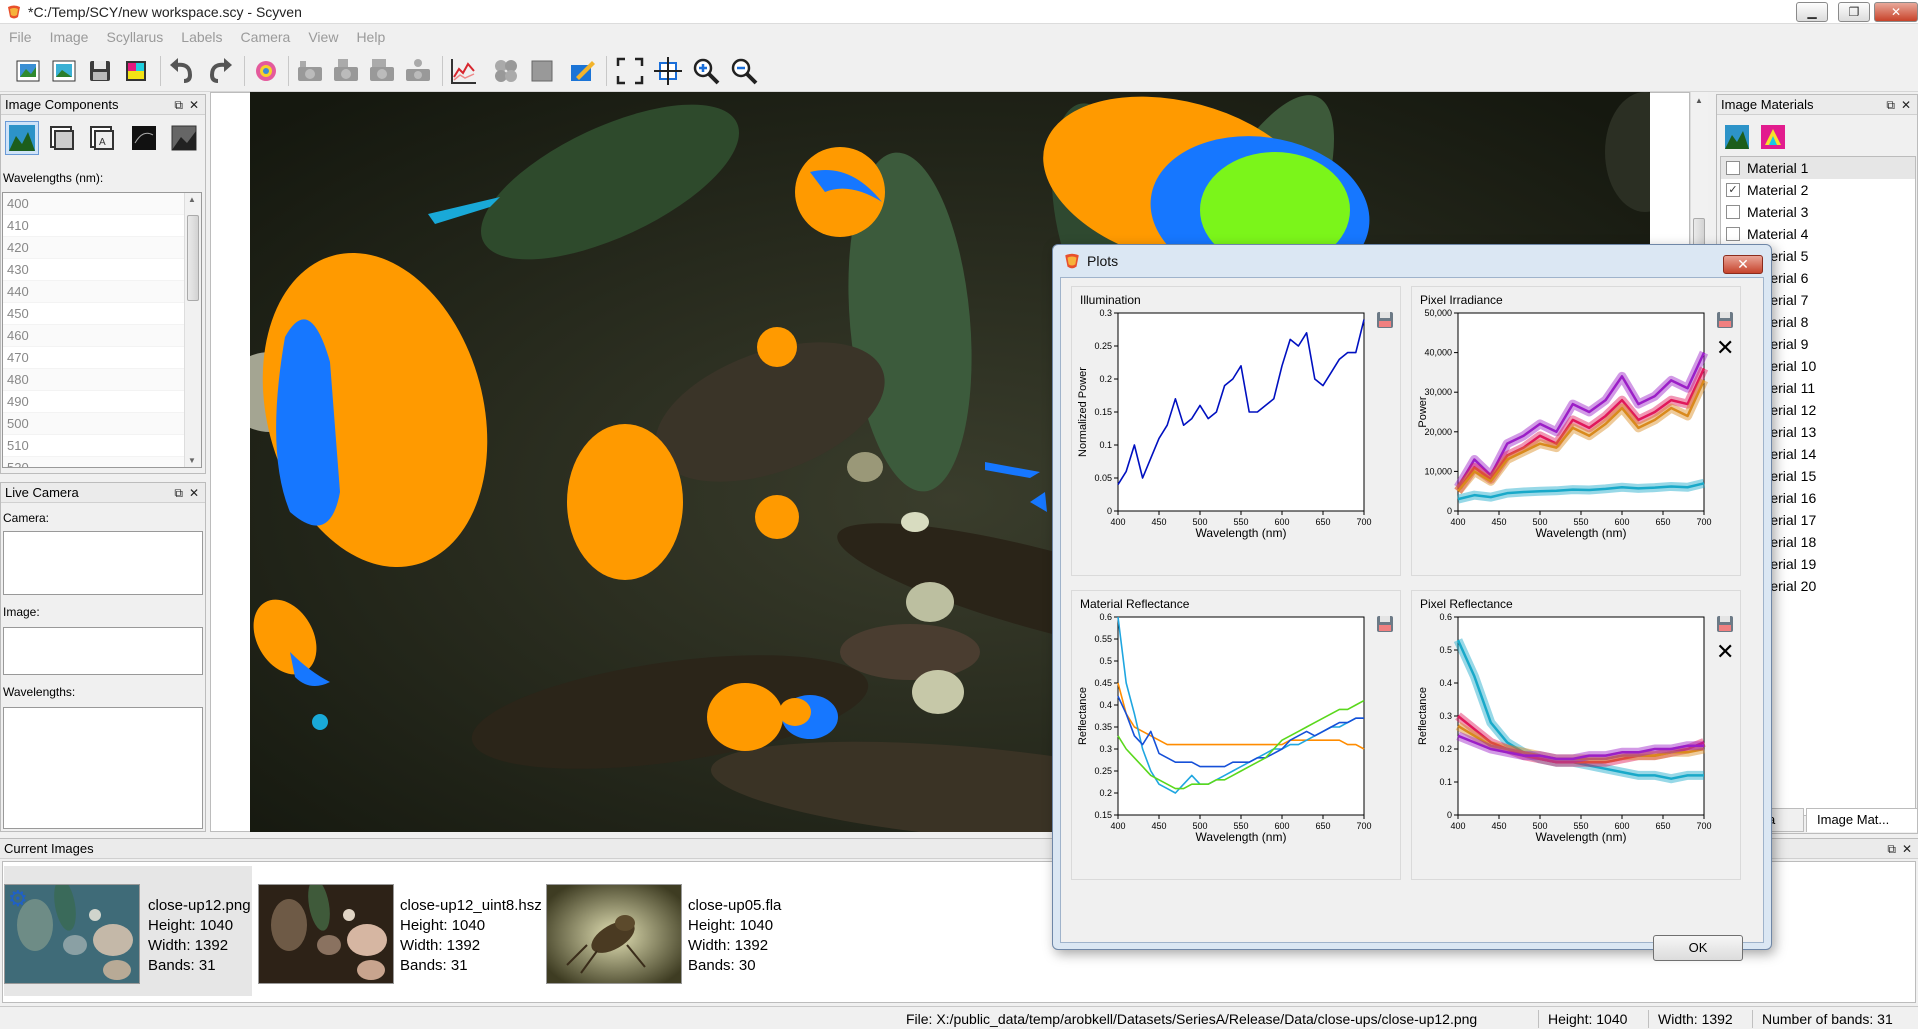 The image size is (1918, 1029). What do you see at coordinates (1778, 212) in the screenshot?
I see `material-label: Material 3` at bounding box center [1778, 212].